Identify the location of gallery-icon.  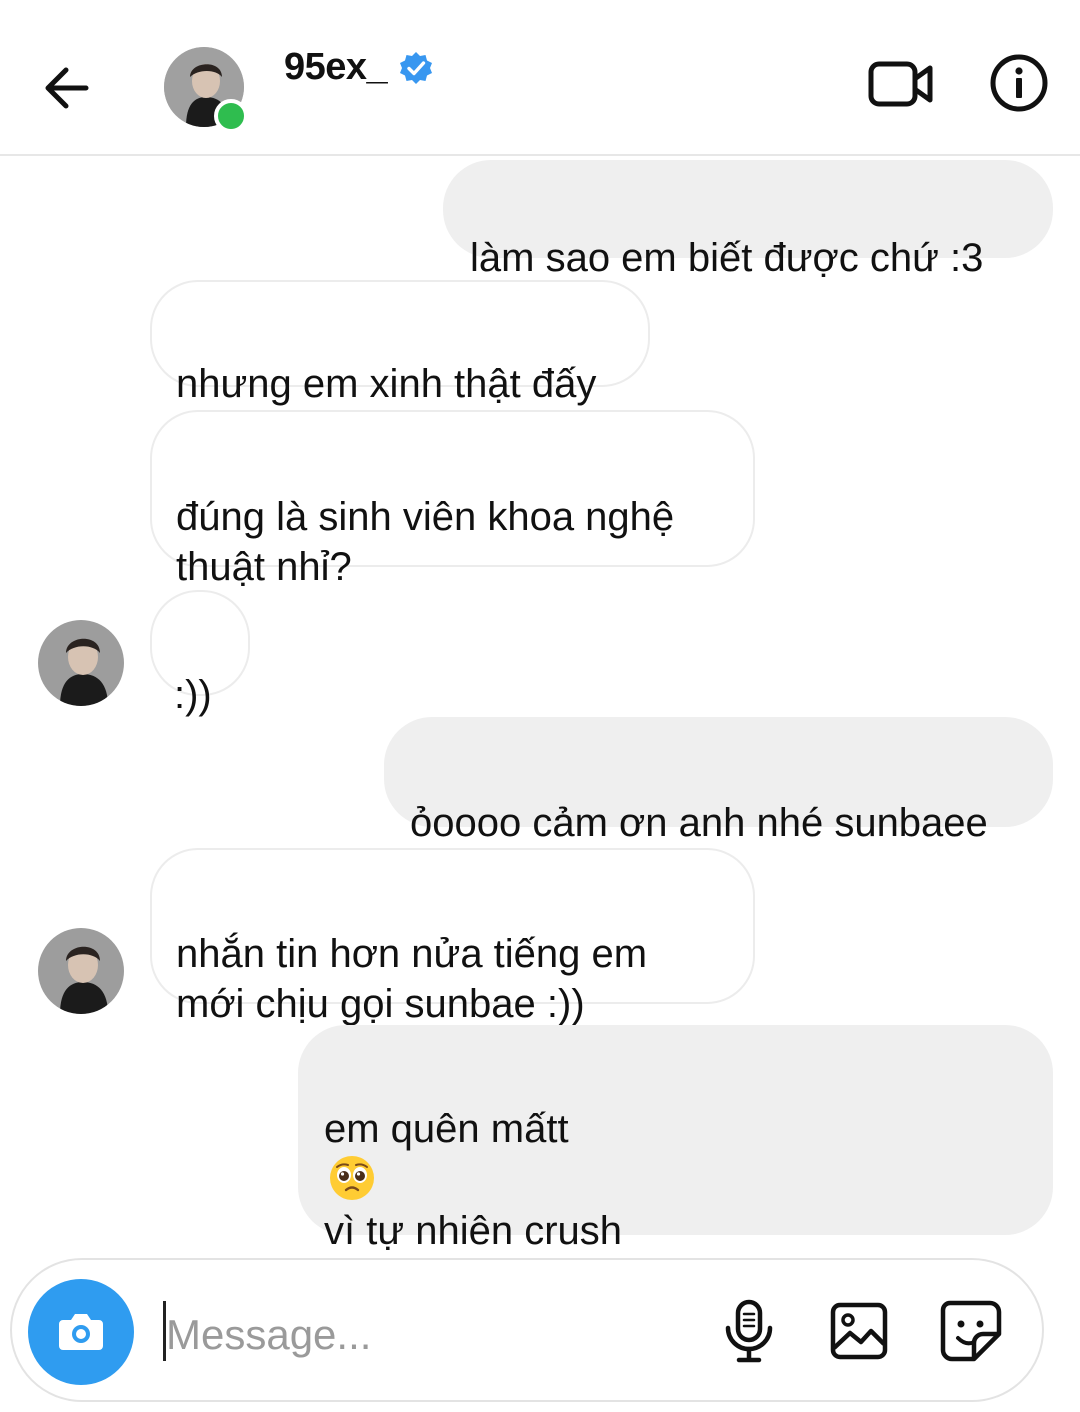
(859, 1331).